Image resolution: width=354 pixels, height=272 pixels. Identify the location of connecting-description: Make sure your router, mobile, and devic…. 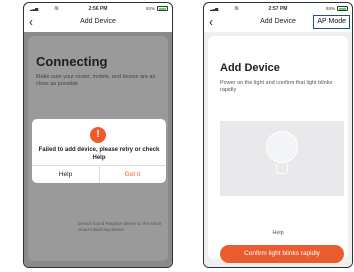
(96, 80).